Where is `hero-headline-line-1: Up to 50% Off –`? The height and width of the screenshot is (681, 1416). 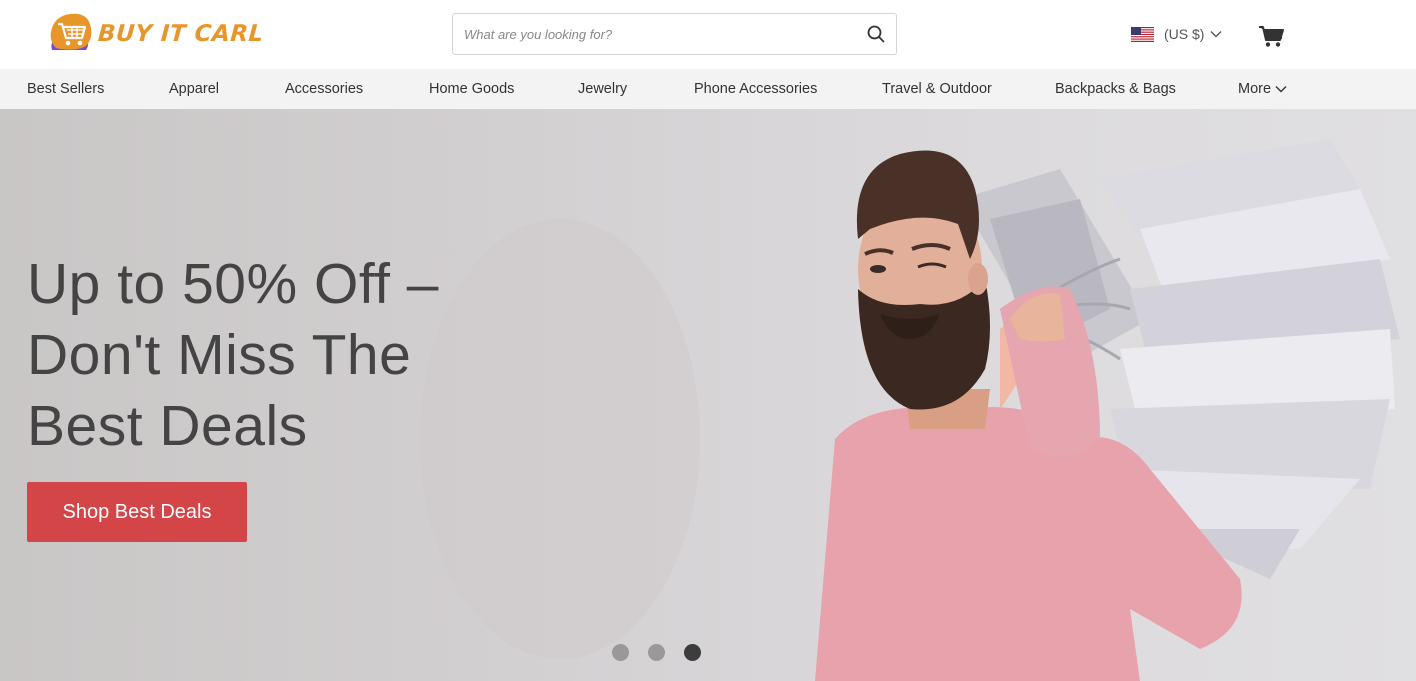 hero-headline-line-1: Up to 50% Off – is located at coordinates (233, 284).